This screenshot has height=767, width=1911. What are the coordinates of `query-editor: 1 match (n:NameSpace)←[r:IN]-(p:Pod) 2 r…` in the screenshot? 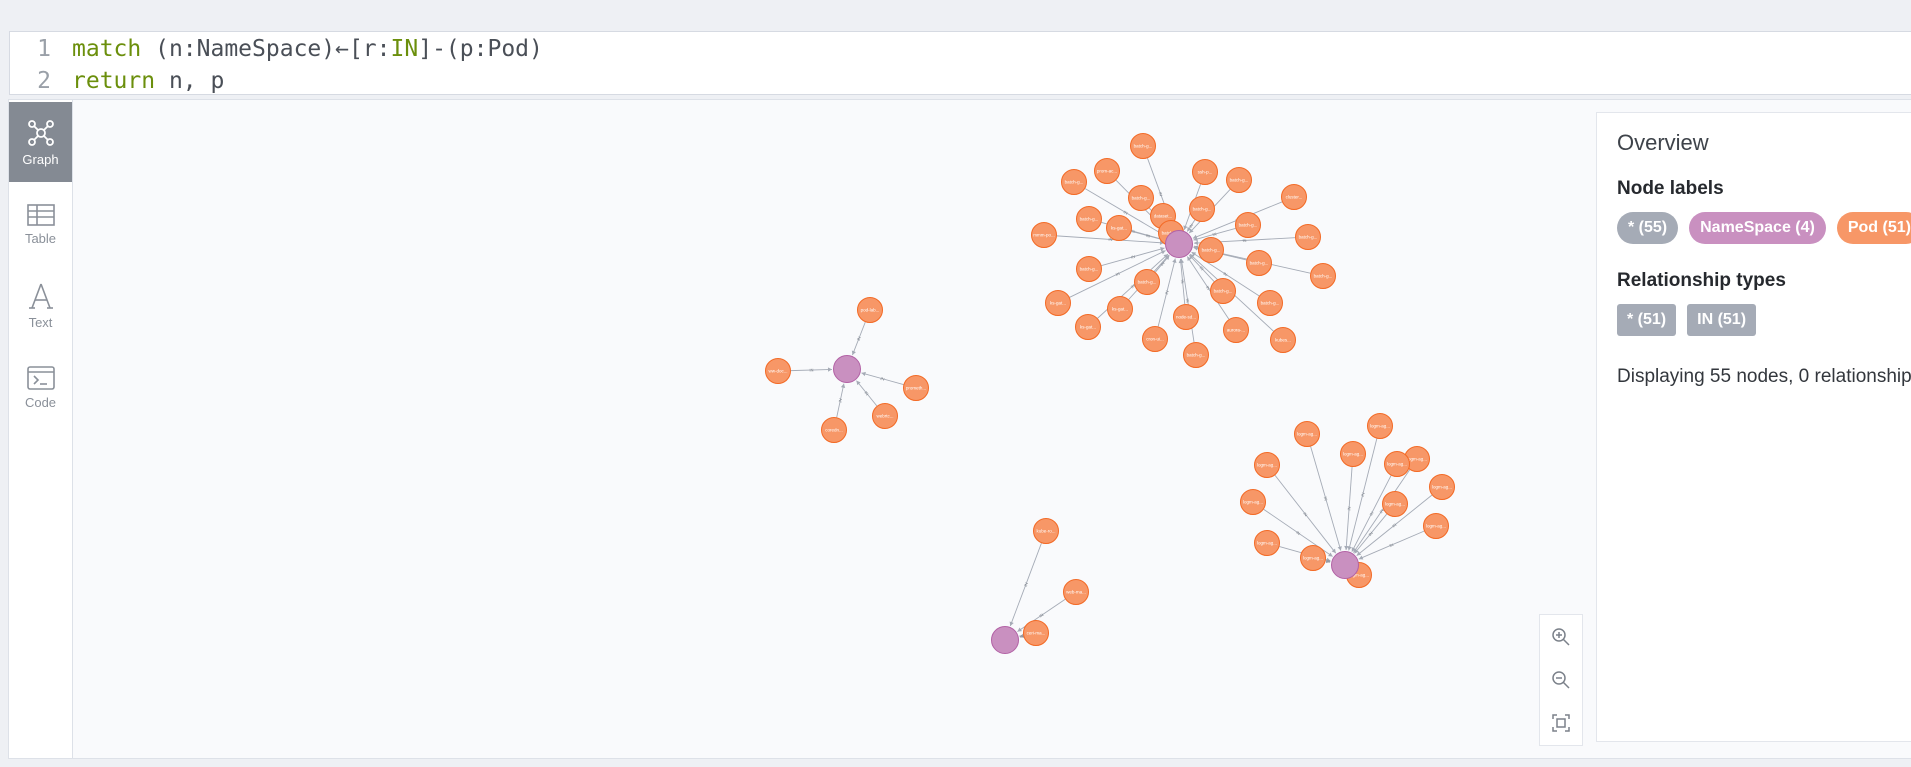 It's located at (960, 63).